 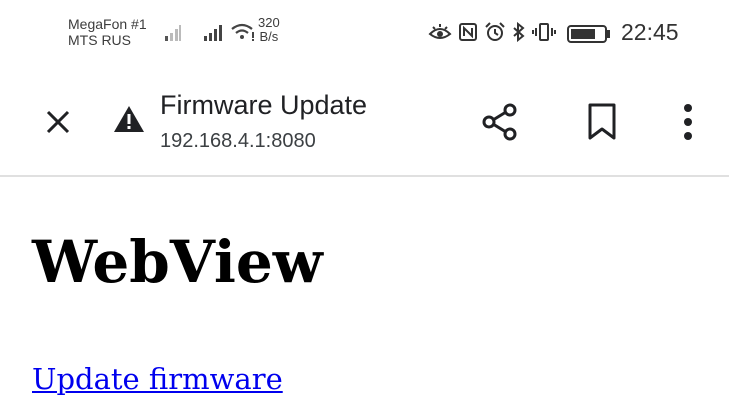 I want to click on signal-strong-icon, so click(x=213, y=33).